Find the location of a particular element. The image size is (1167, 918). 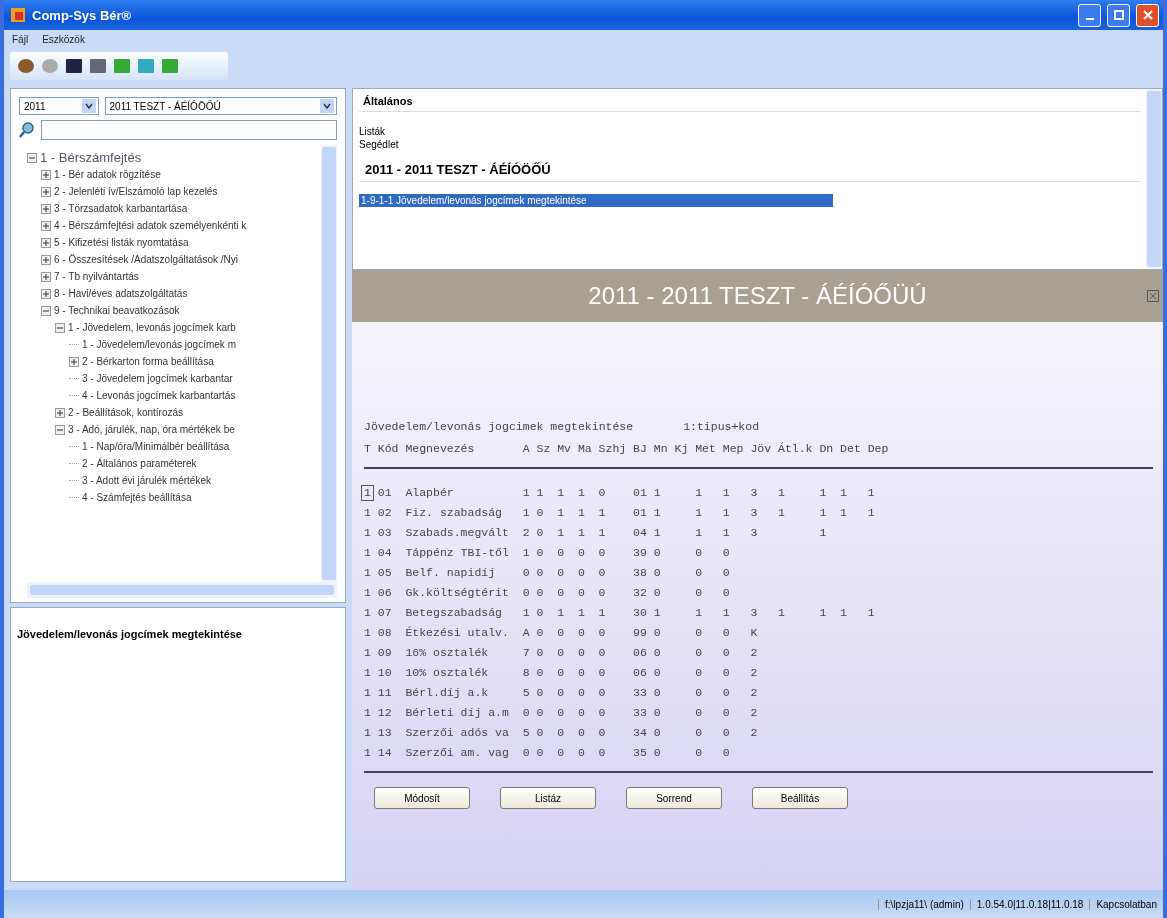

search-field is located at coordinates (189, 130).